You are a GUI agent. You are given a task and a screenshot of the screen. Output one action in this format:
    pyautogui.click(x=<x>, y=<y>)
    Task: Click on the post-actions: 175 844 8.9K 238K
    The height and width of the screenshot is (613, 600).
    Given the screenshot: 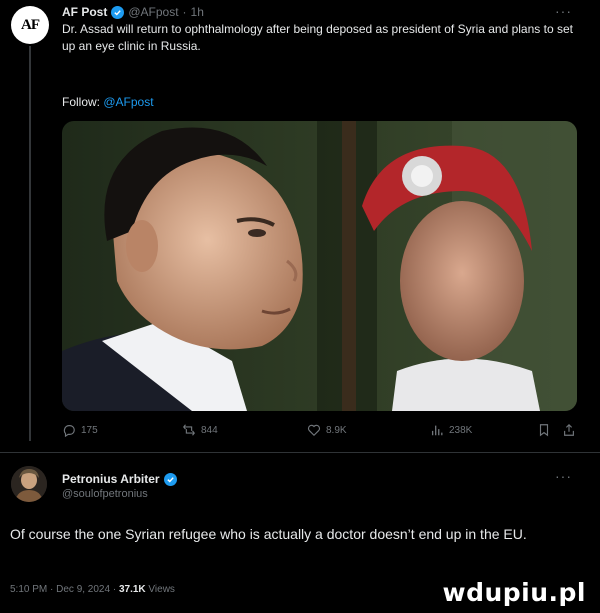 What is the action you would take?
    pyautogui.click(x=322, y=432)
    